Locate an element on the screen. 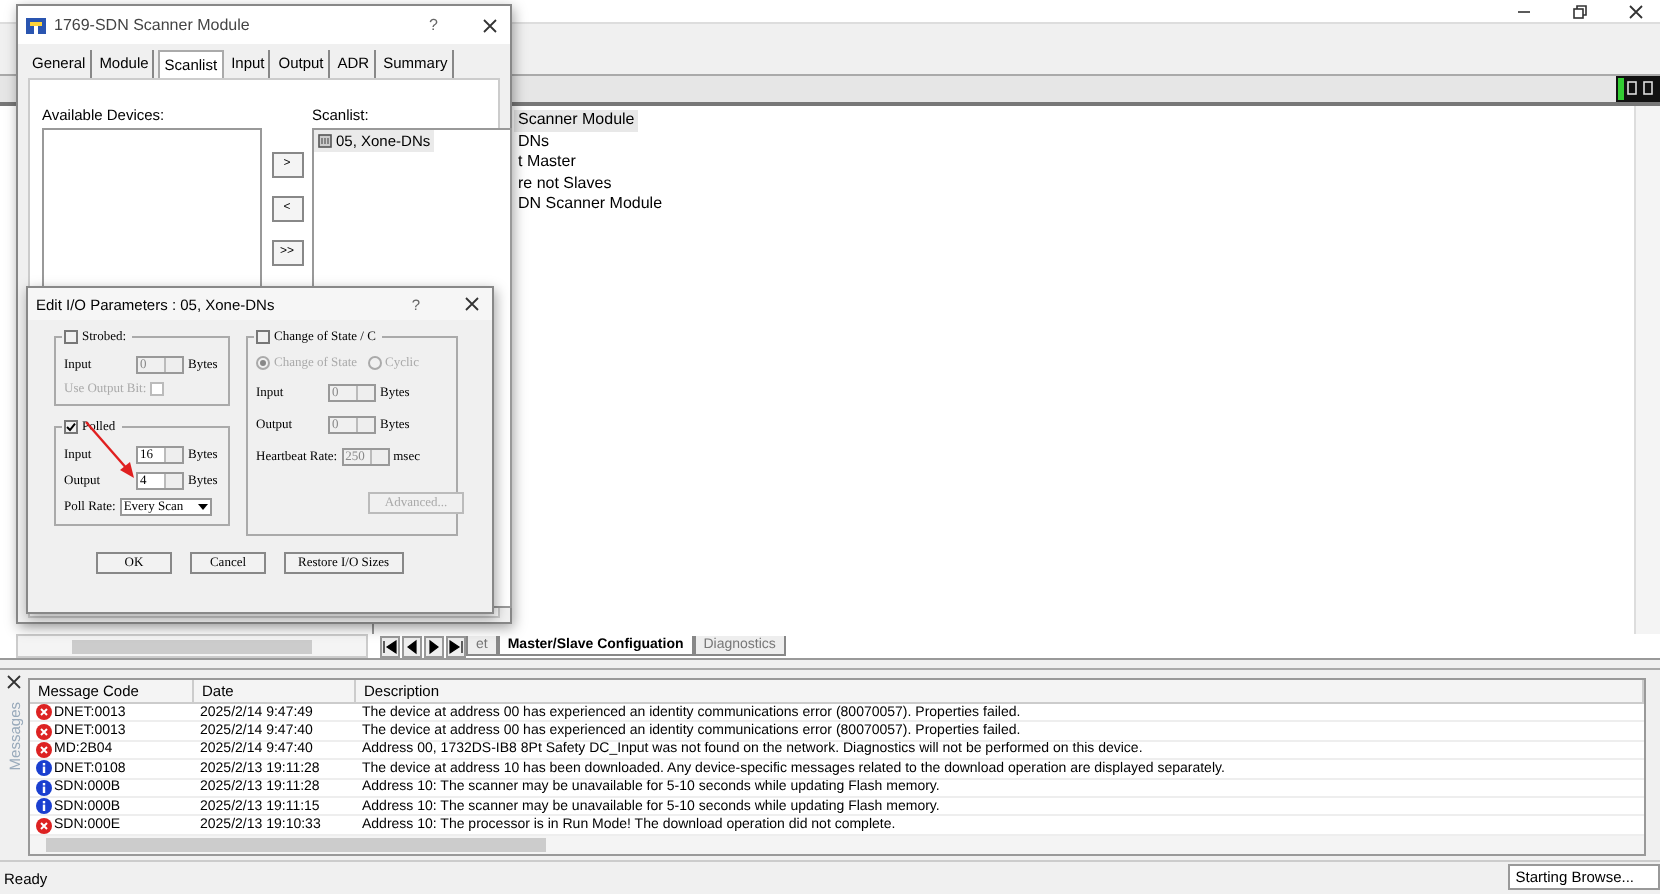  help-button: ? is located at coordinates (433, 25).